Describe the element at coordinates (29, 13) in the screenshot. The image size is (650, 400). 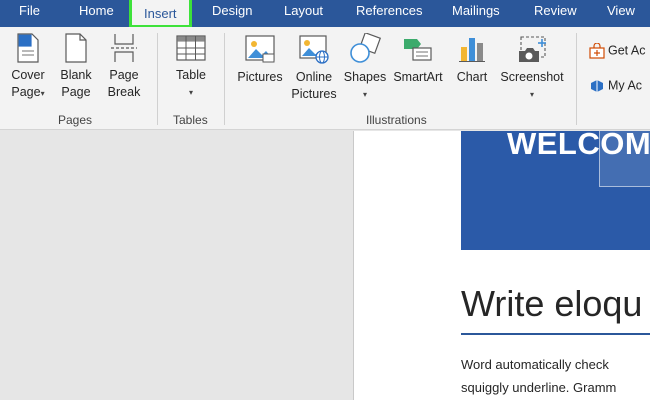
I see `tab-file: File` at that location.